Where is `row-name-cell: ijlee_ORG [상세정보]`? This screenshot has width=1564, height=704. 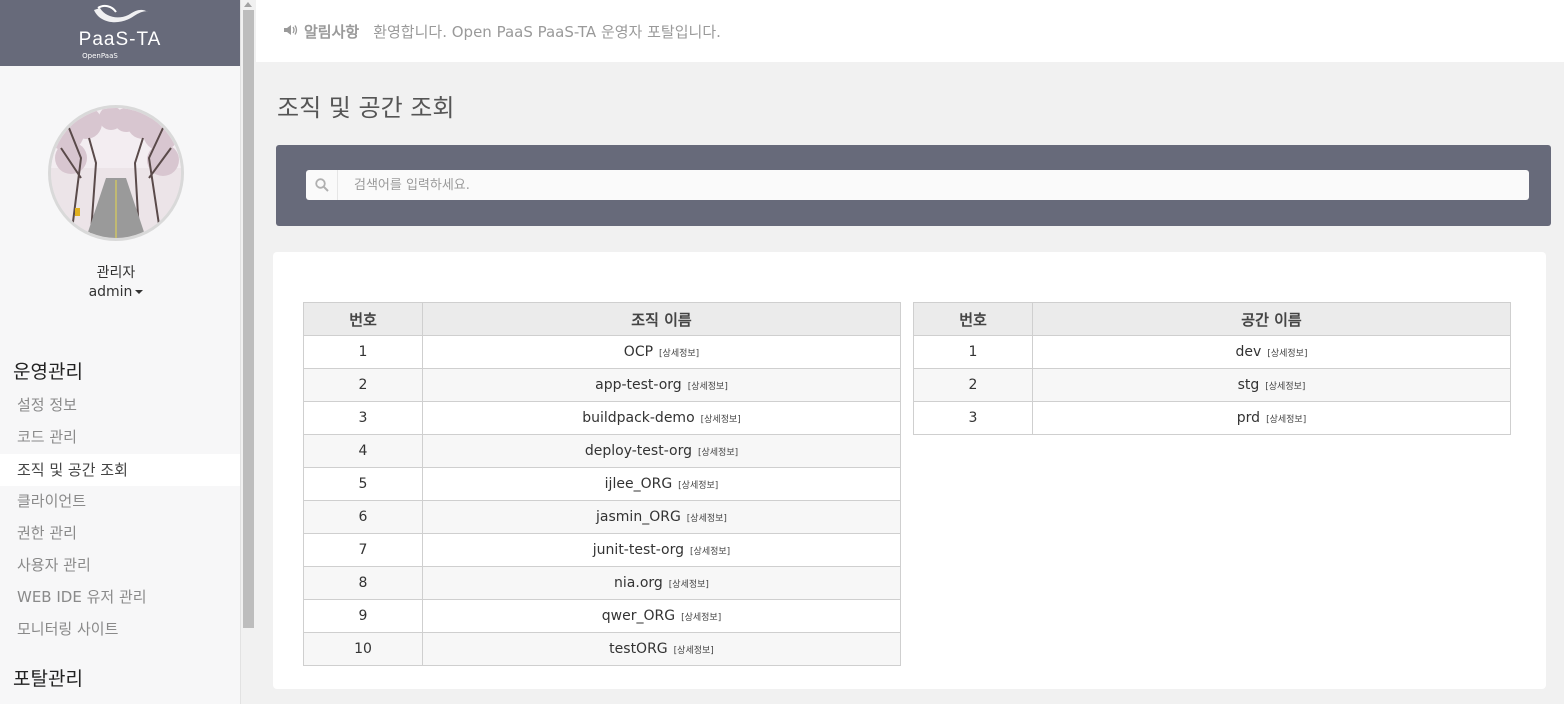
row-name-cell: ijlee_ORG [상세정보] is located at coordinates (661, 484).